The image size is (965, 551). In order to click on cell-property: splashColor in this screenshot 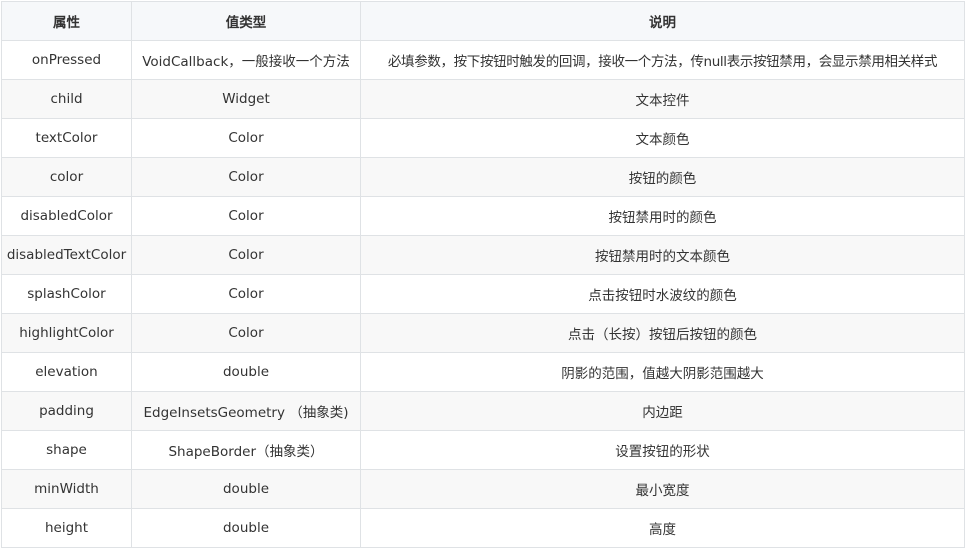, I will do `click(66, 294)`.